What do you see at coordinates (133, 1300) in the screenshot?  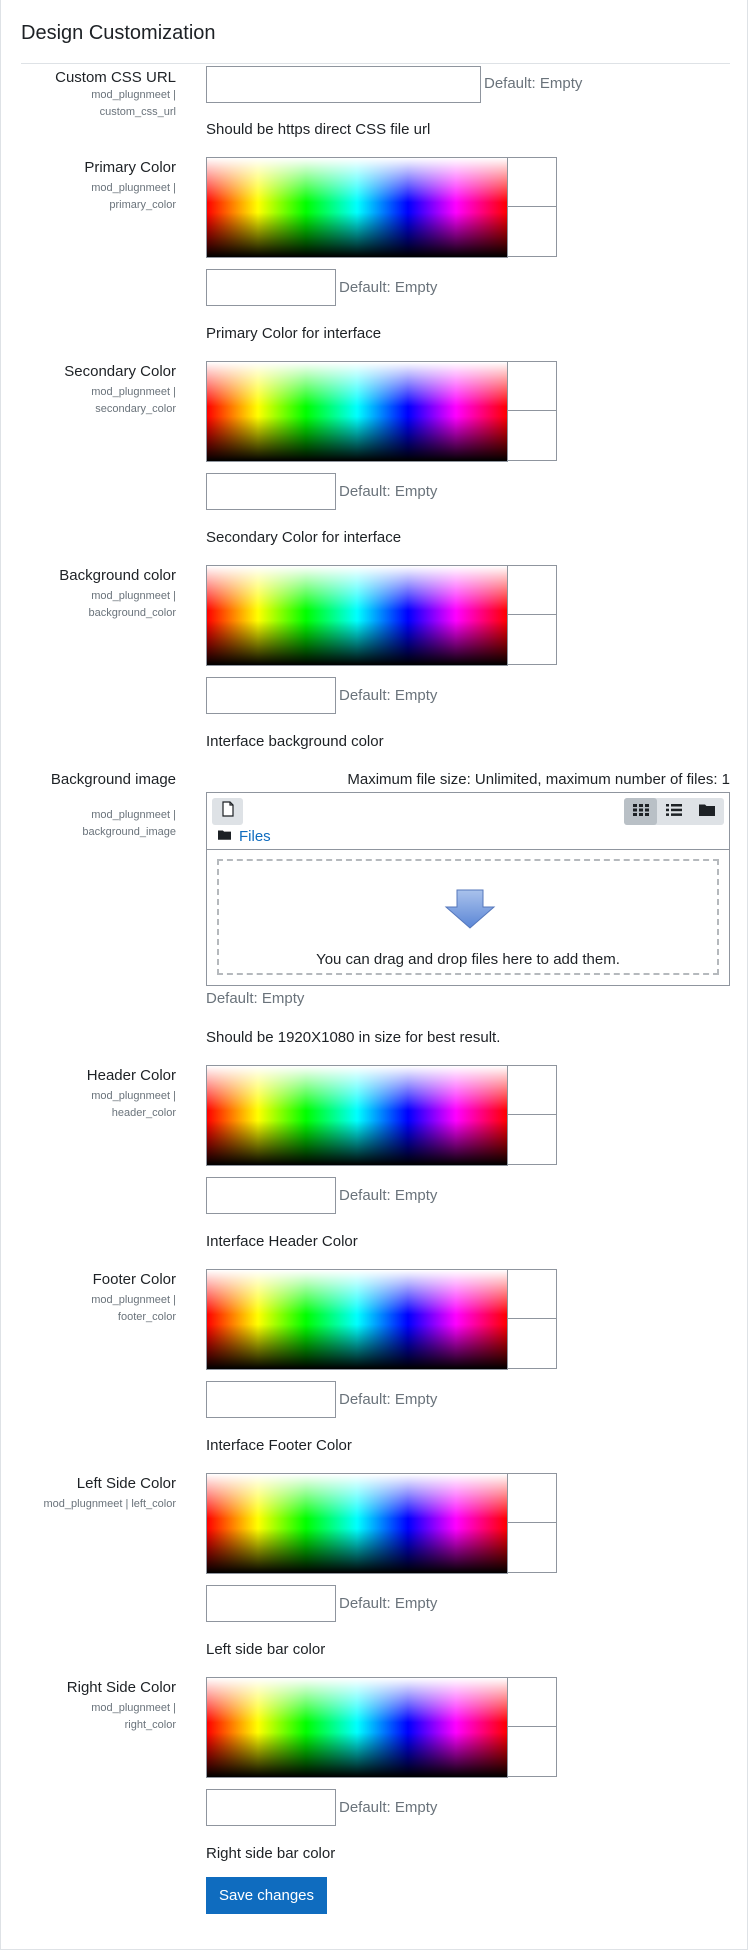 I see `footer-color-setting-plugin: mod_plugnmeet |` at bounding box center [133, 1300].